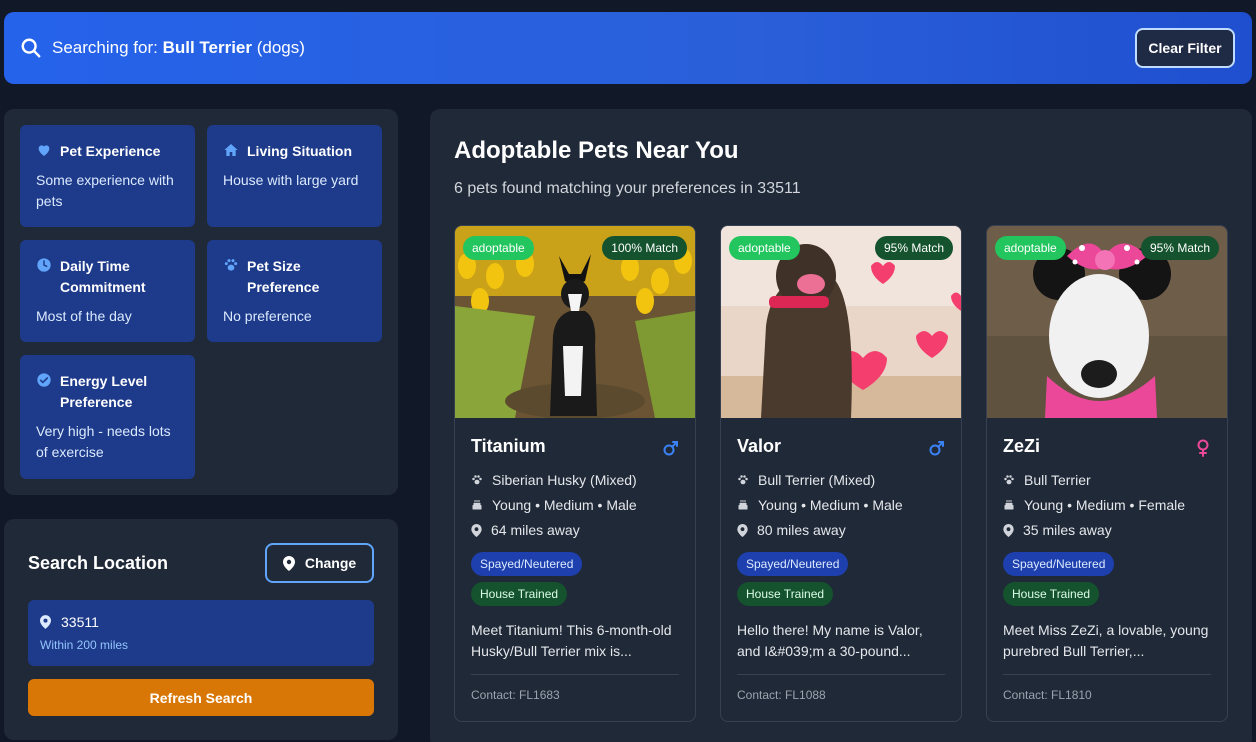 This screenshot has height=742, width=1256. Describe the element at coordinates (44, 150) in the screenshot. I see `heart-icon` at that location.